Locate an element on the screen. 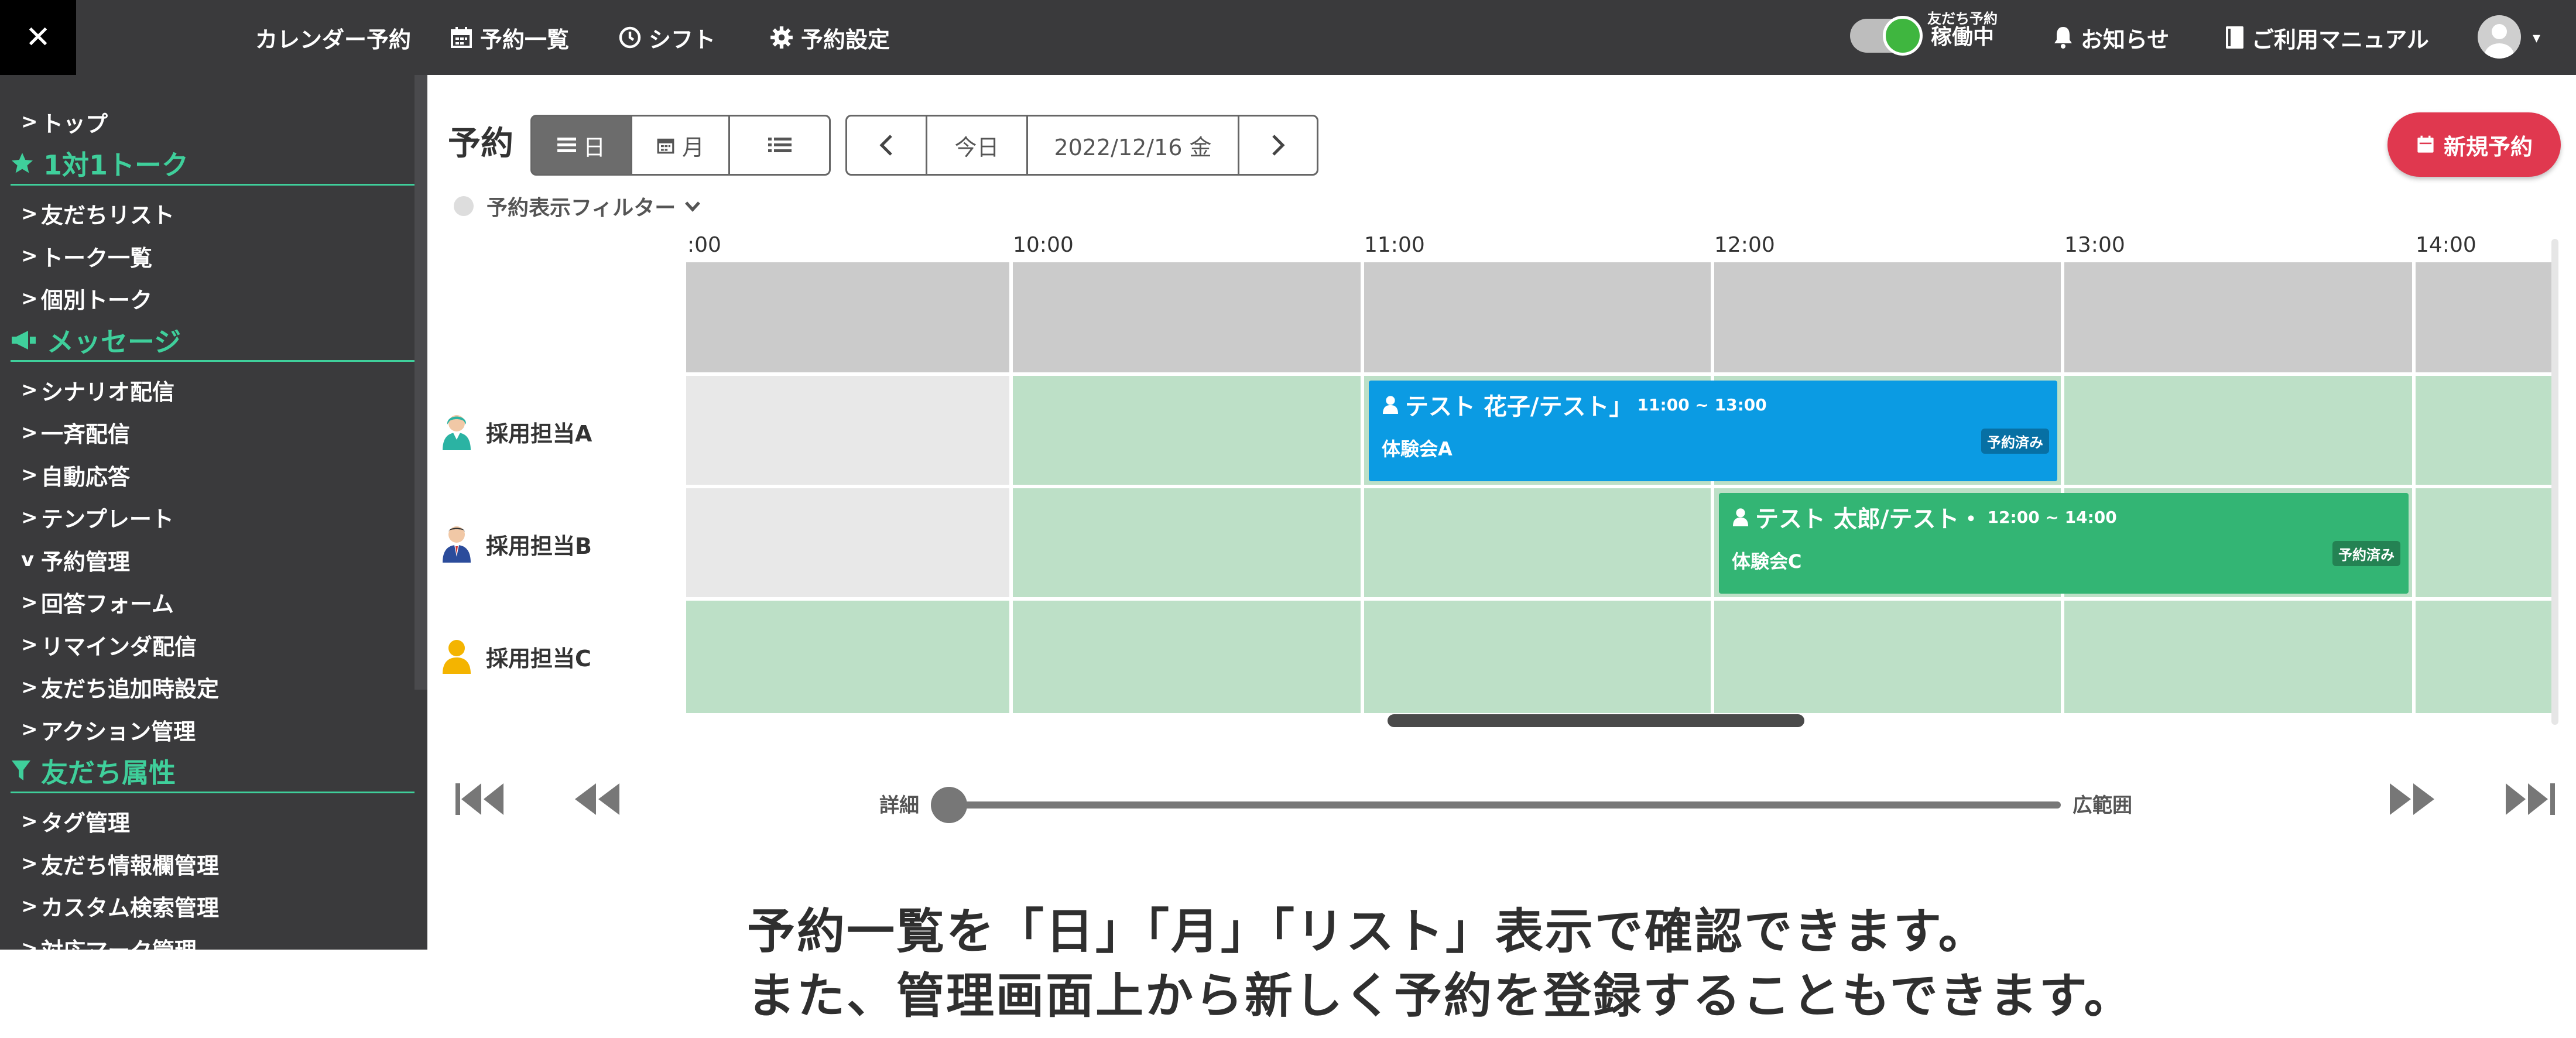  sidebar-item: > タグ管理 is located at coordinates (75, 822).